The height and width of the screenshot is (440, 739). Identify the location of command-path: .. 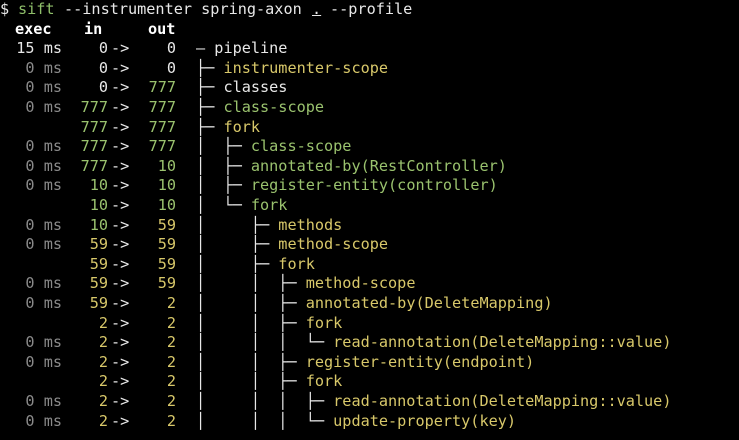
(317, 9).